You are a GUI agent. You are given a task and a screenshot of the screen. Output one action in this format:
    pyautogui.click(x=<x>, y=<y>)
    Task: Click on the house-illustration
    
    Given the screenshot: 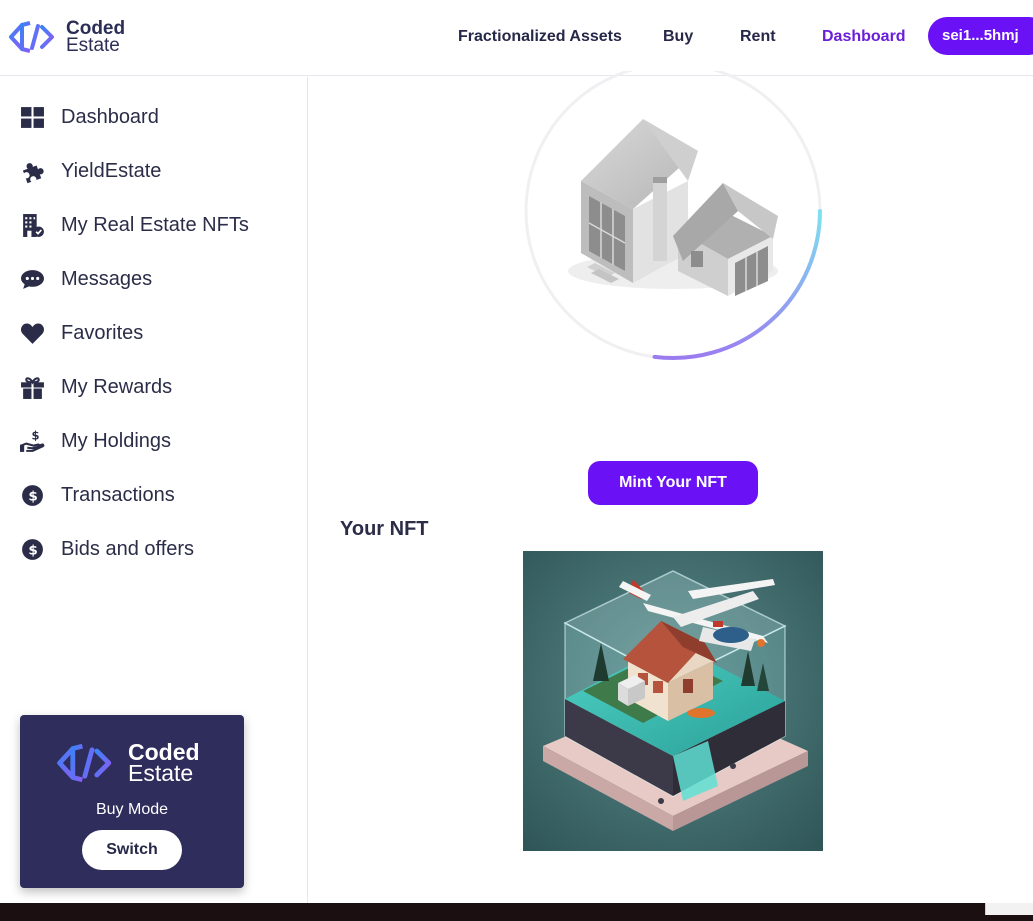 What is the action you would take?
    pyautogui.click(x=673, y=207)
    